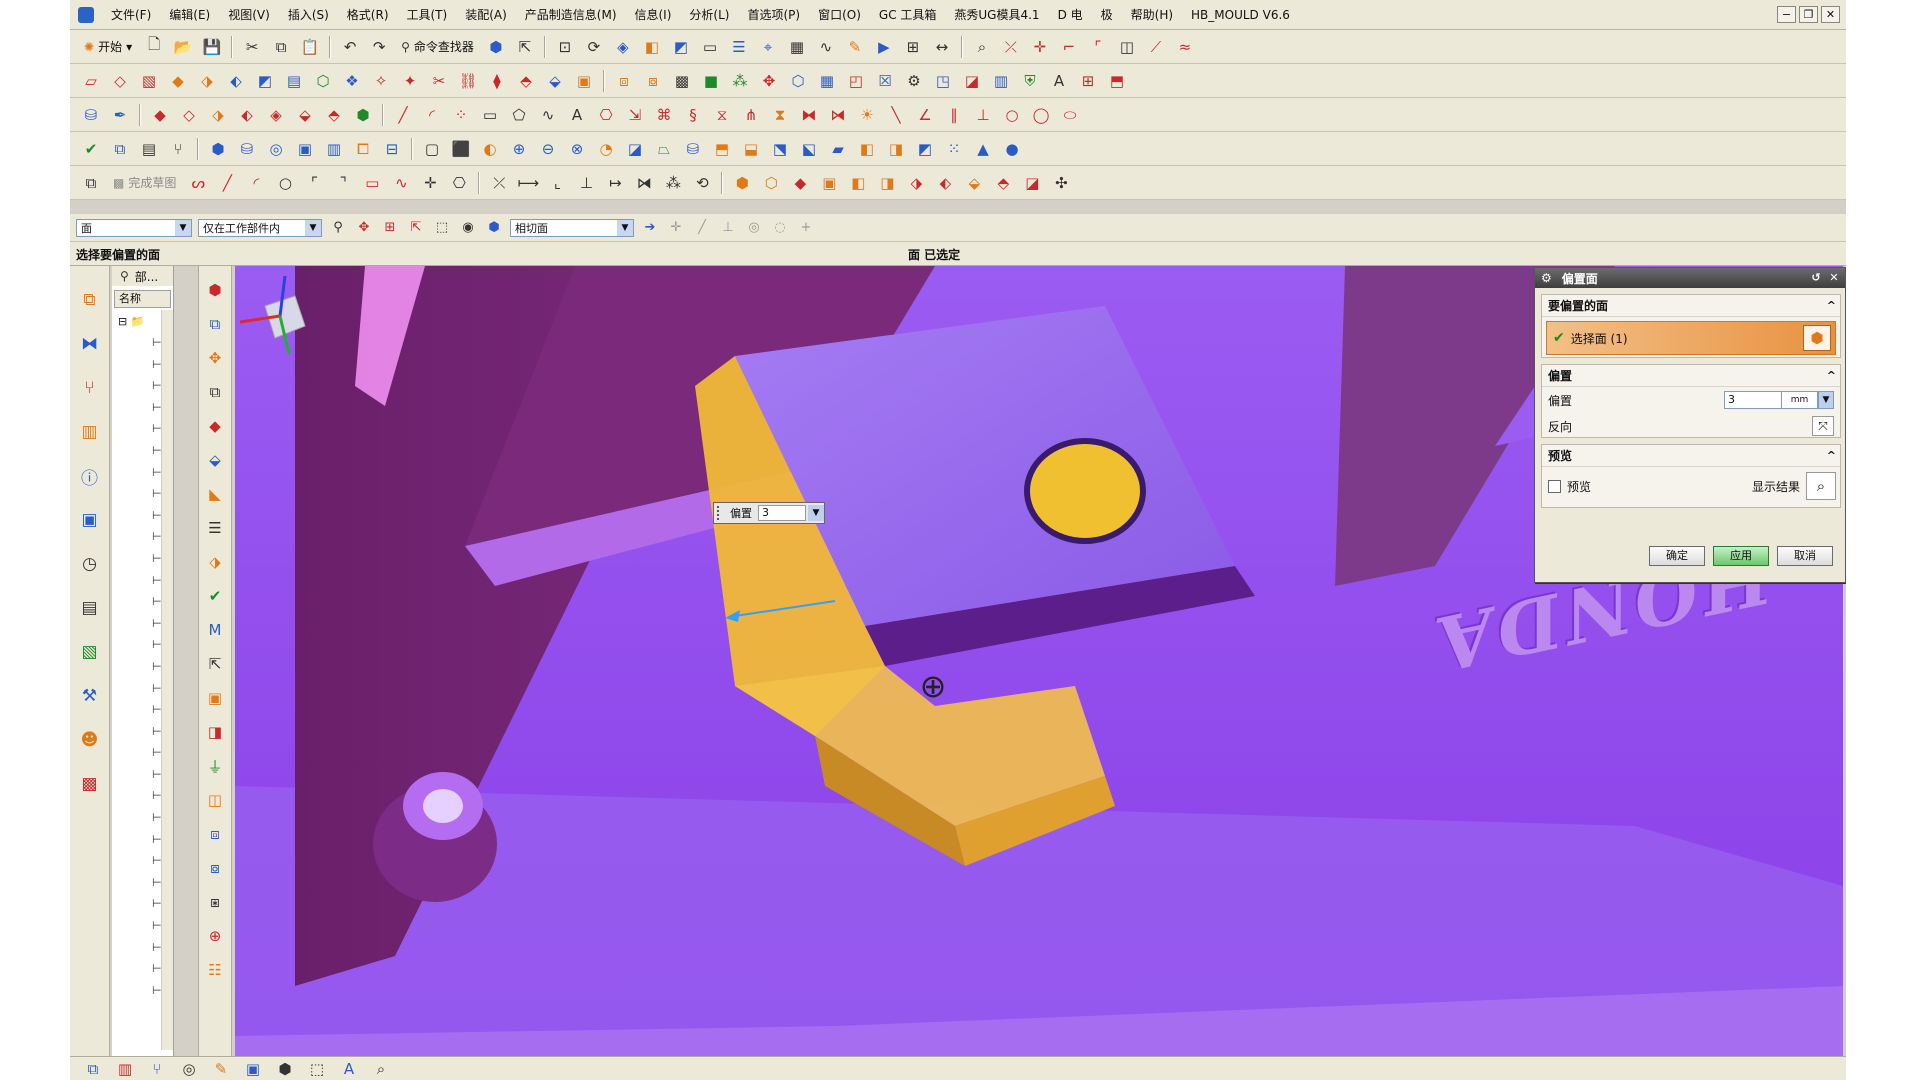  Describe the element at coordinates (215, 562) in the screenshot. I see `side-stack-button: ⬗` at that location.